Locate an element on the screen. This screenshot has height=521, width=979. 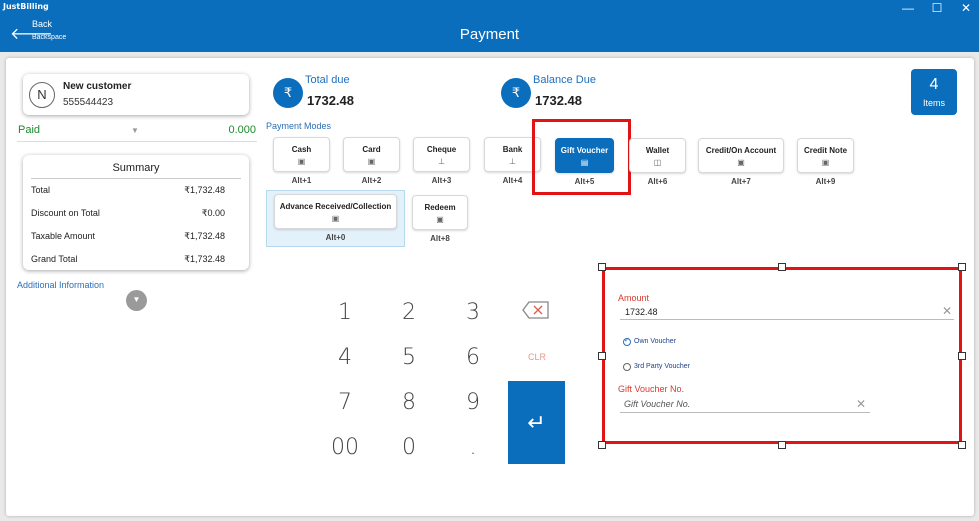
third-party-voucher-label: 3rd Party Voucher is located at coordinates (662, 366).